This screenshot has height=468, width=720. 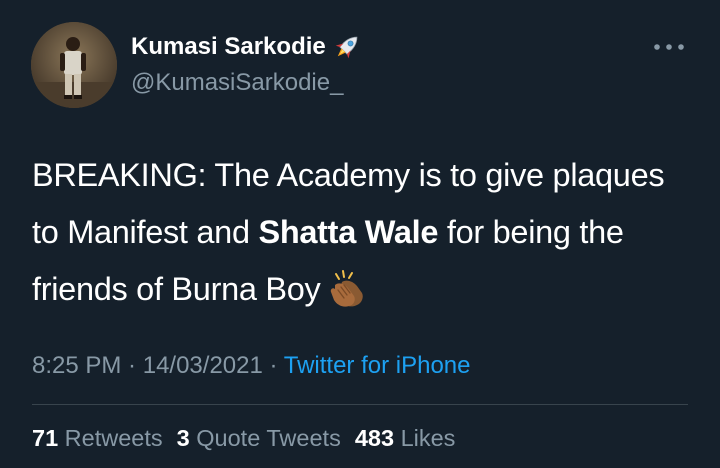 What do you see at coordinates (76, 365) in the screenshot?
I see `tweet-time: 8:25 PM` at bounding box center [76, 365].